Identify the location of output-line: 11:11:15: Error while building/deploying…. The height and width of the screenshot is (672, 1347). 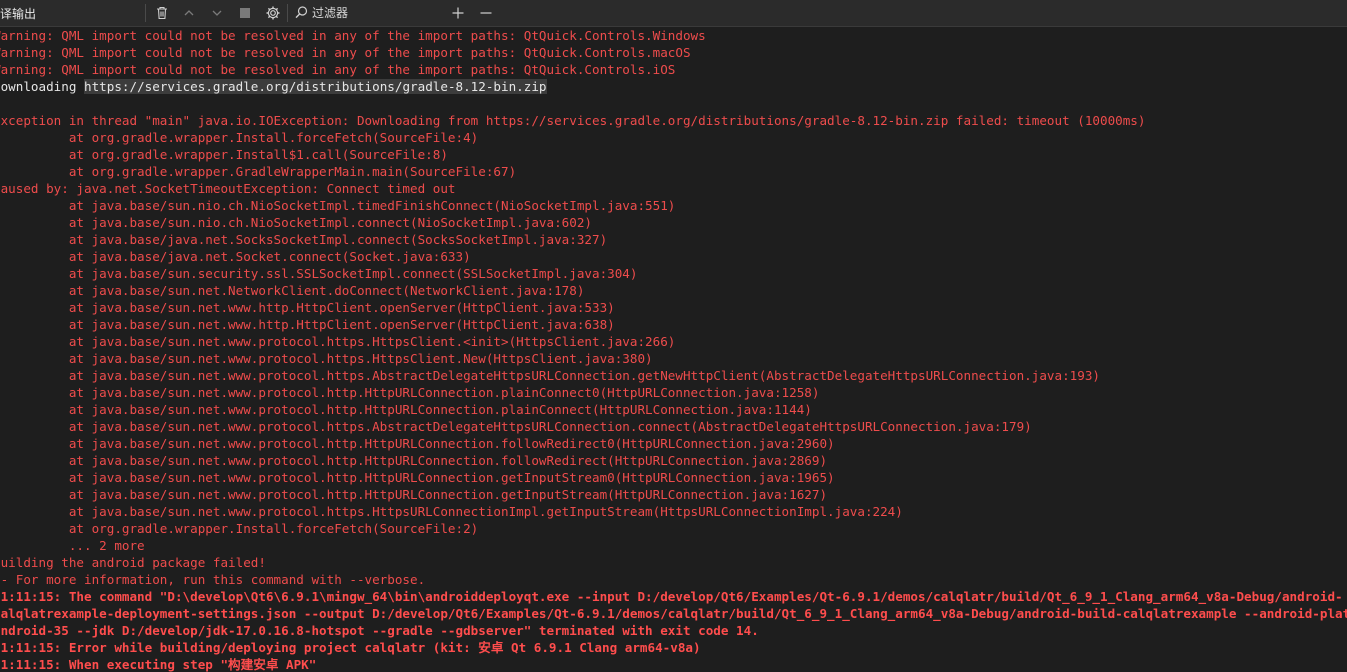
(350, 647).